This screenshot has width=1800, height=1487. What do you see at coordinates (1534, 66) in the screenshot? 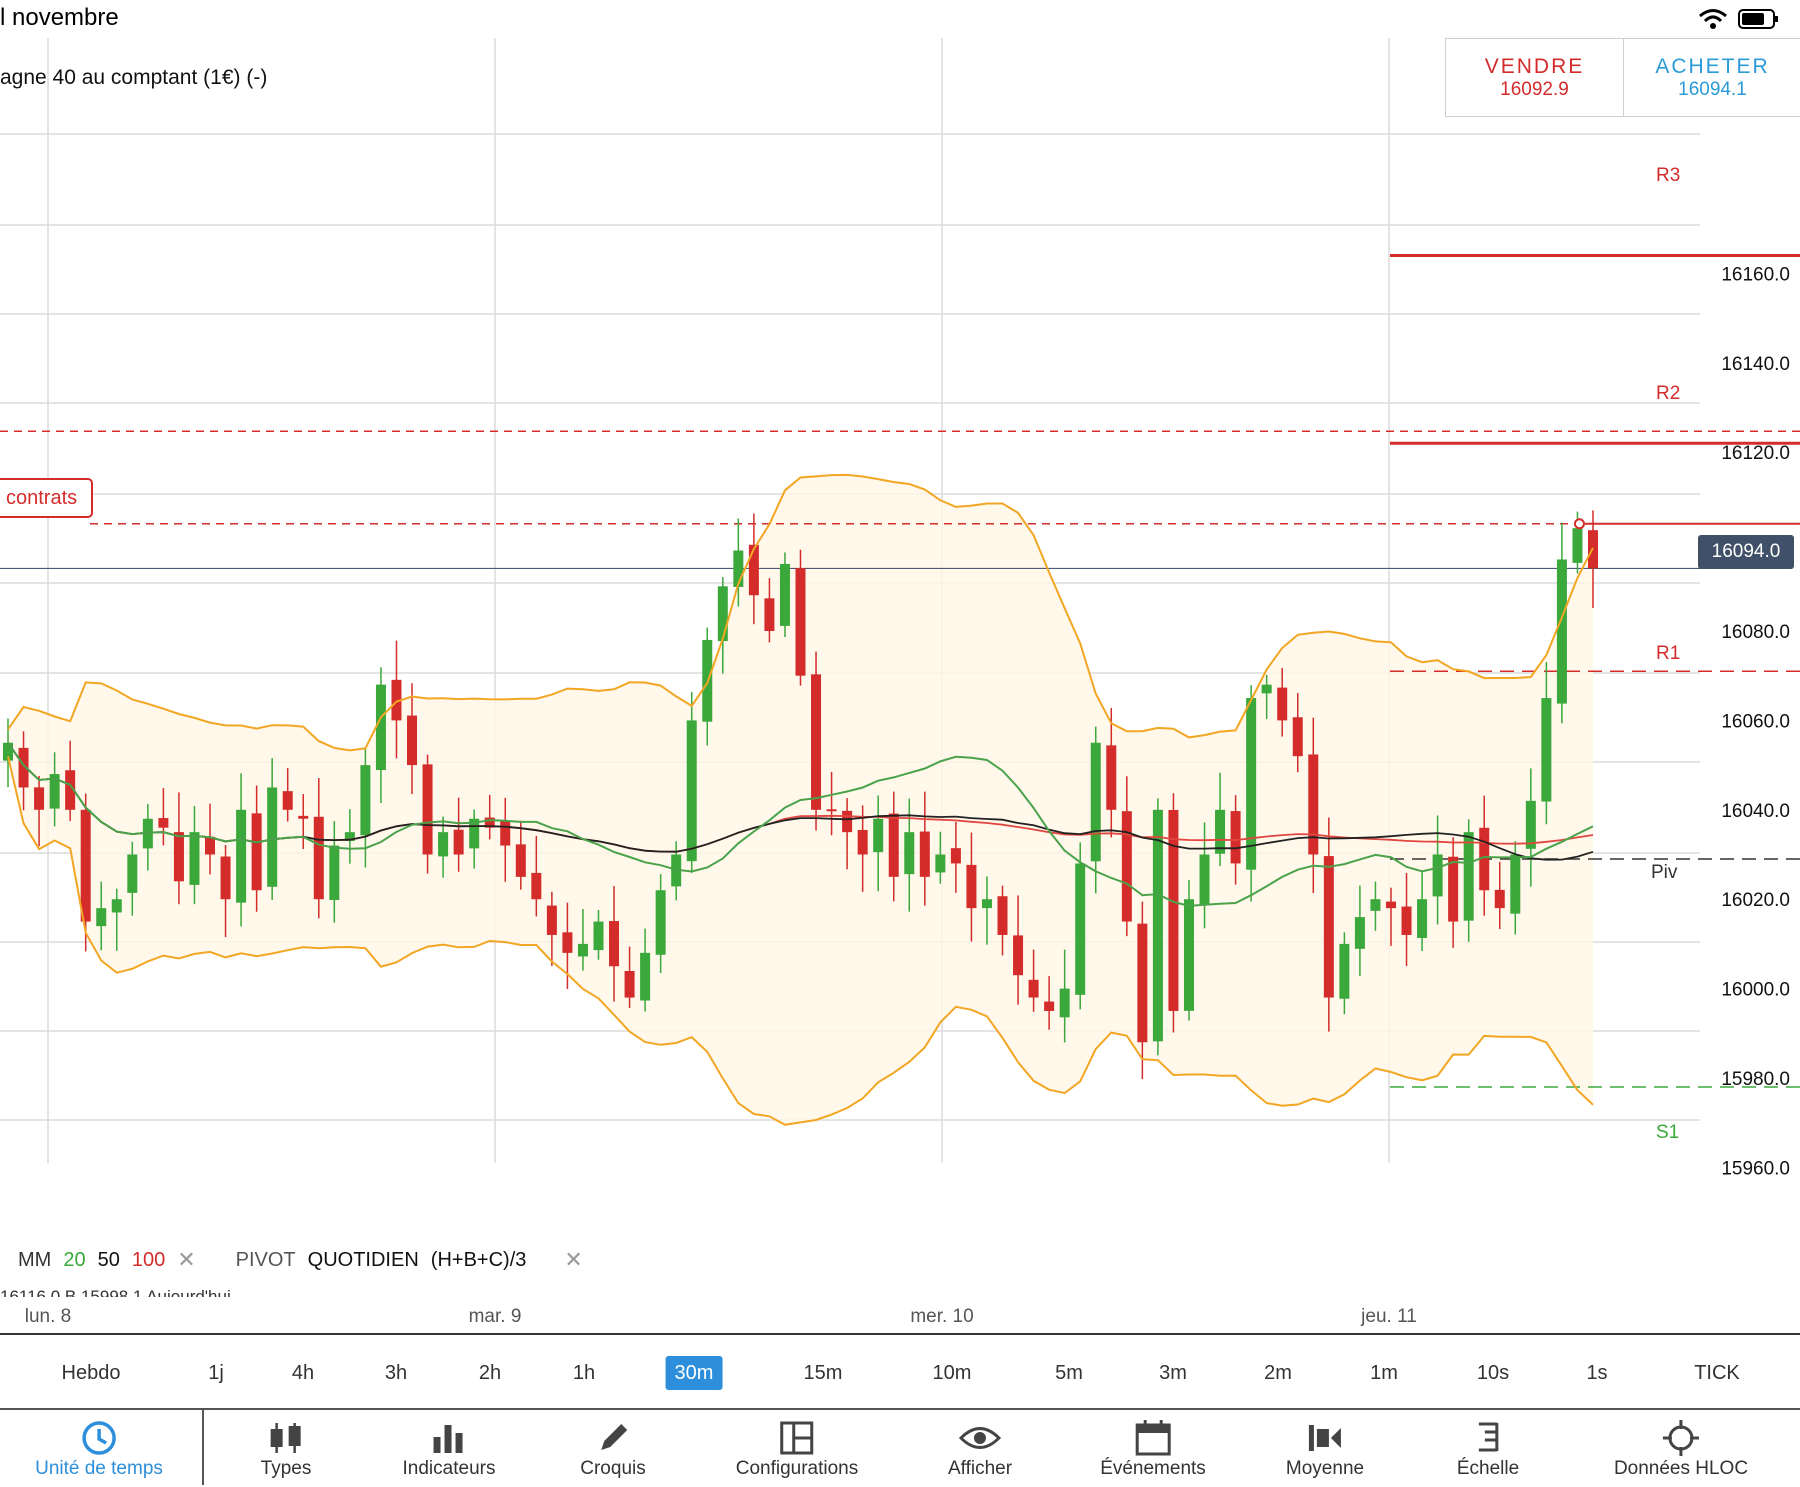
I see `sell-label: VENDRE` at bounding box center [1534, 66].